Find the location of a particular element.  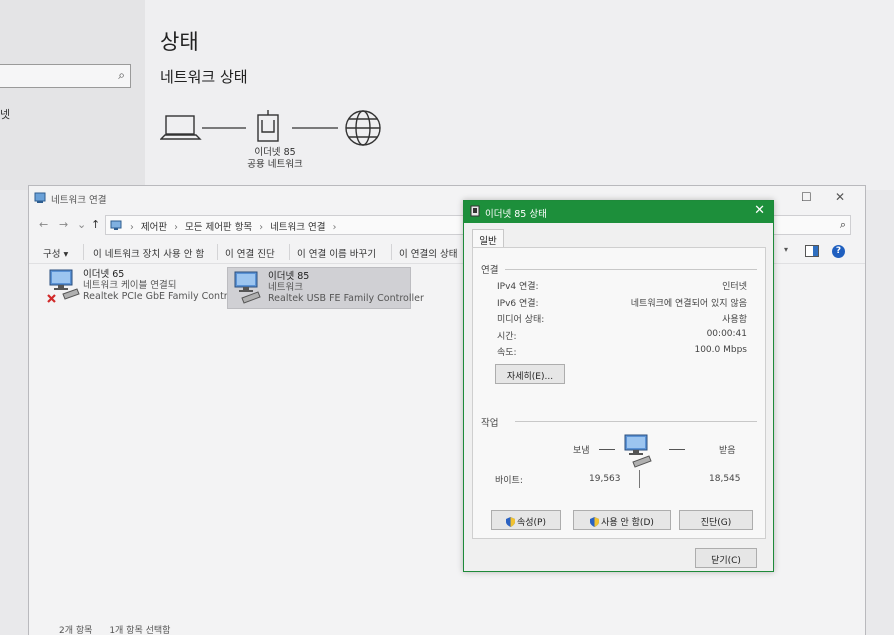

help-icon: ? is located at coordinates (838, 251).